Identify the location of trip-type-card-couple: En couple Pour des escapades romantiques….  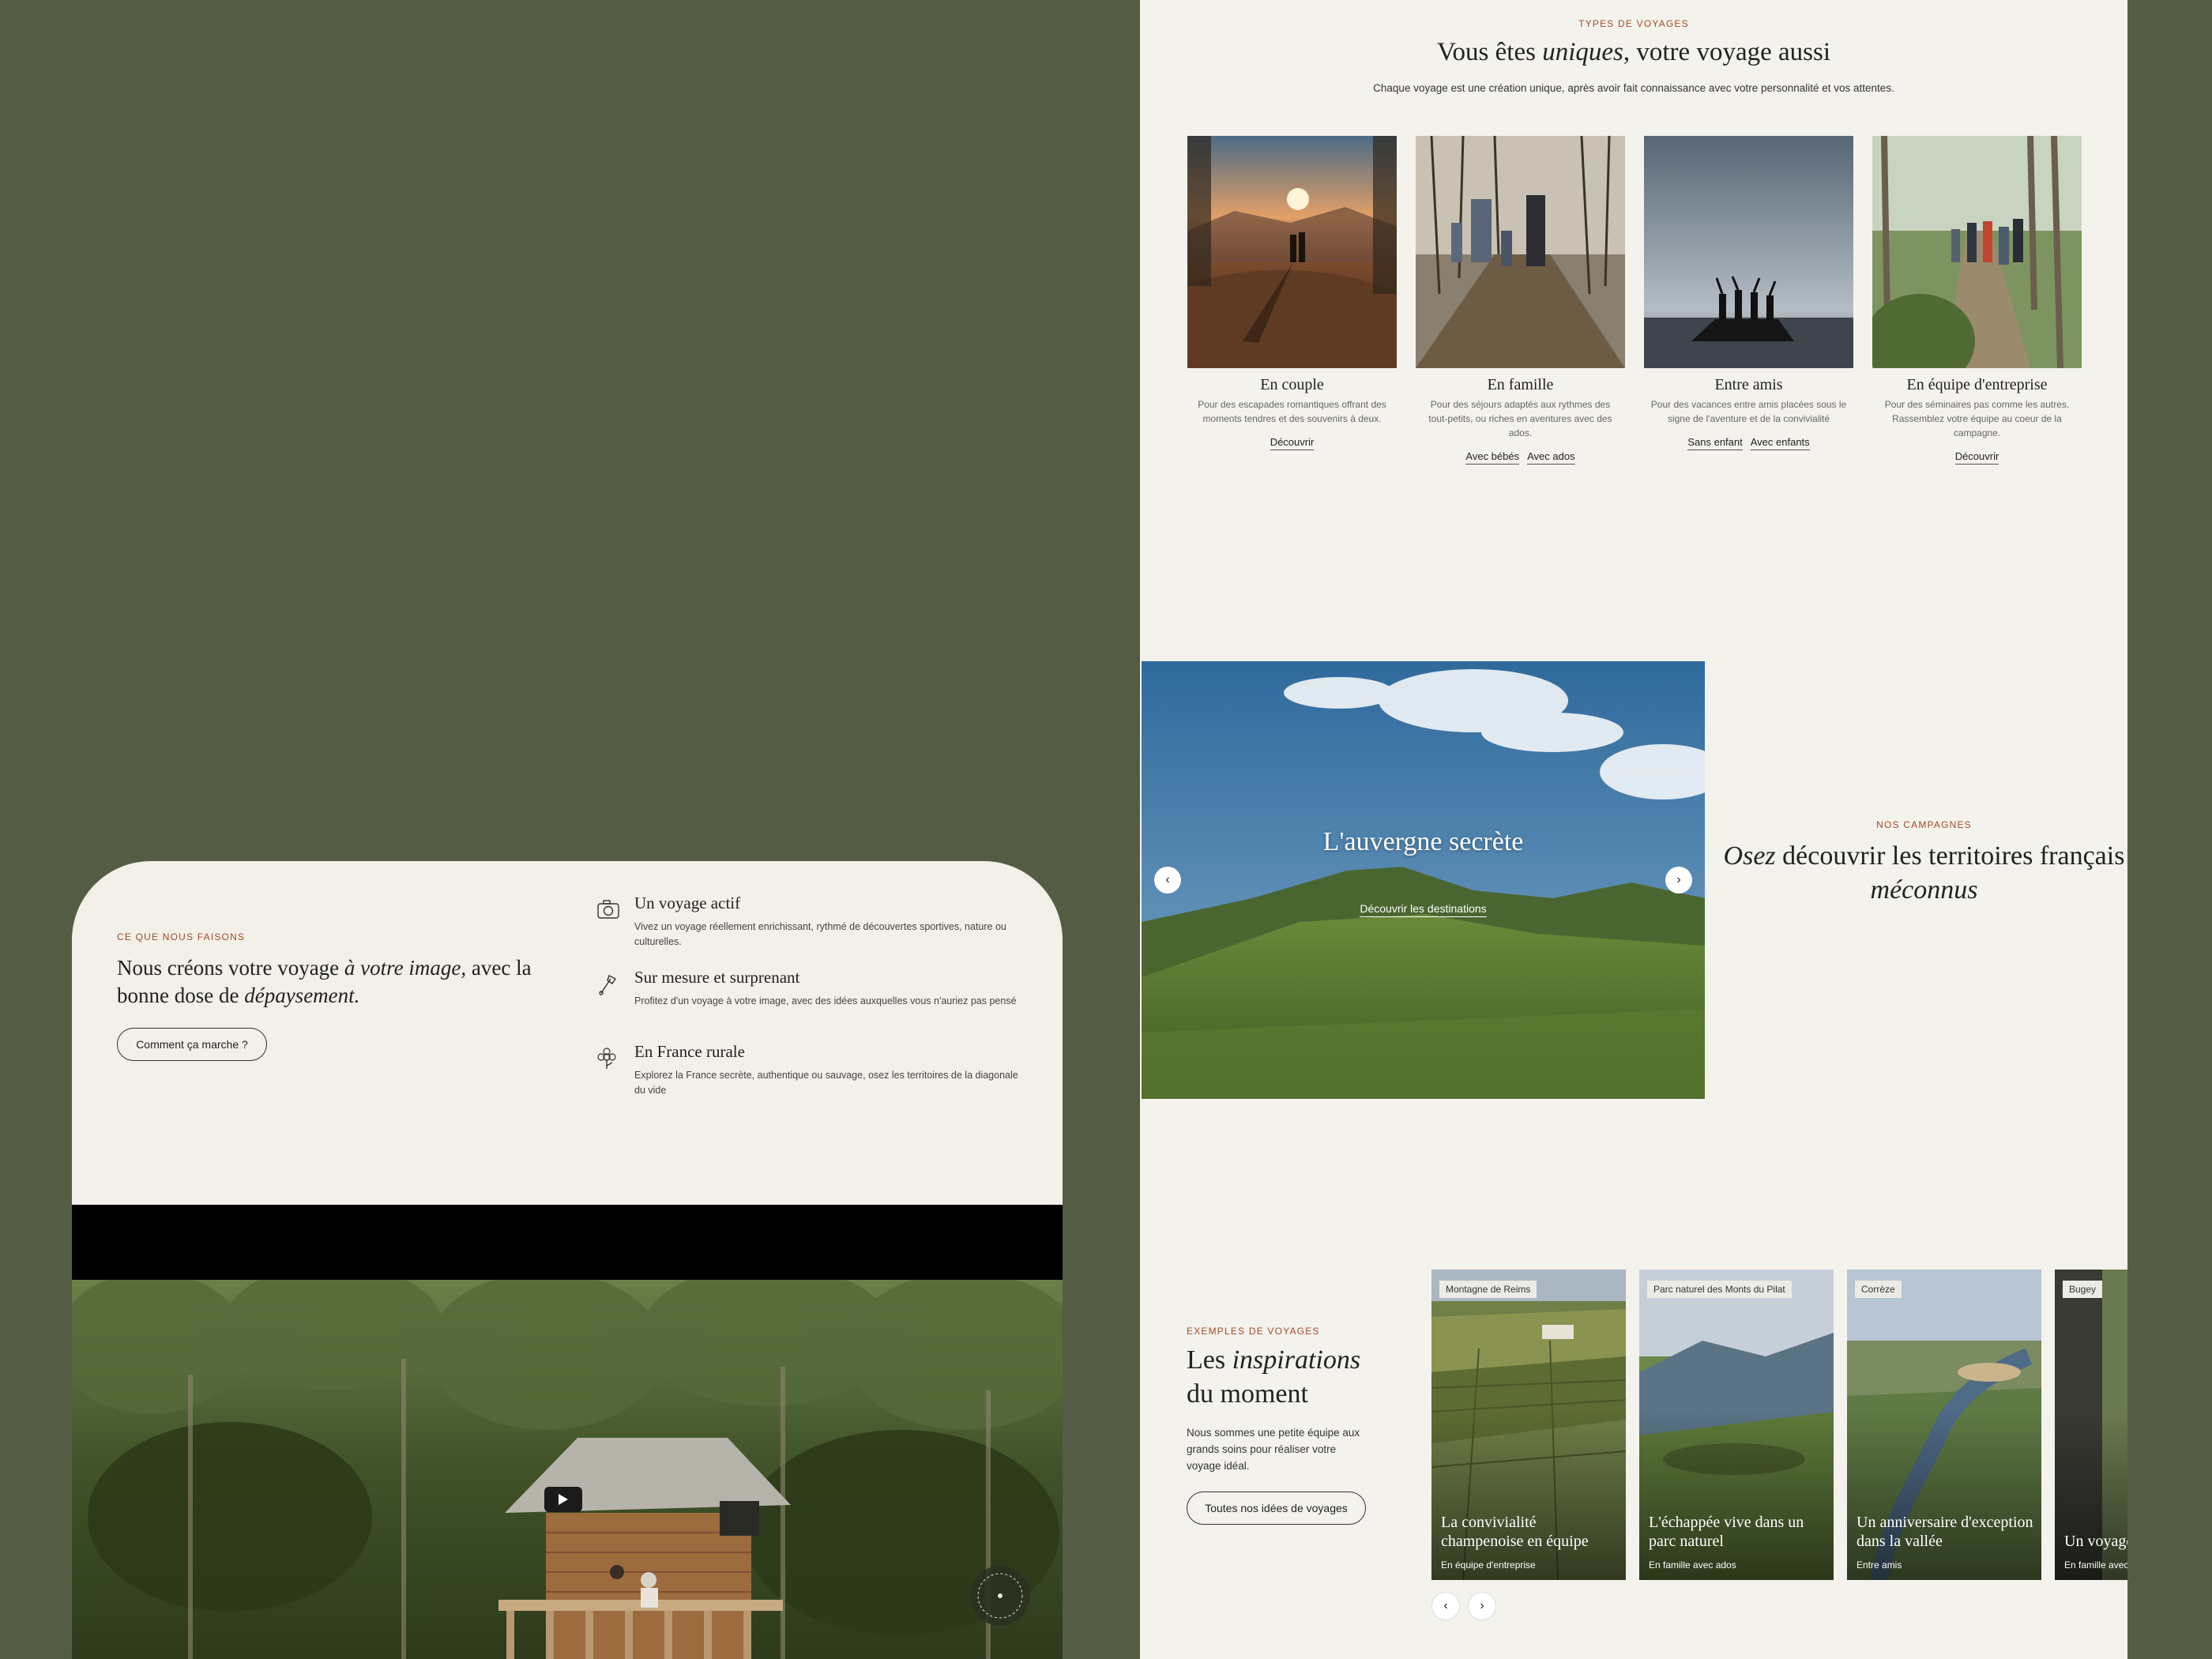
(1292, 293).